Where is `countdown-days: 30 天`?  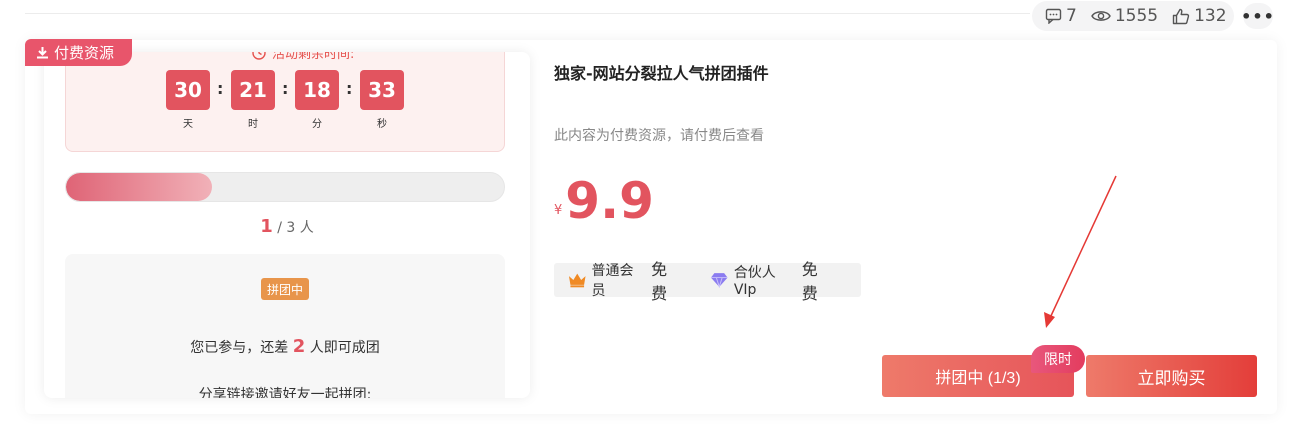
countdown-days: 30 天 is located at coordinates (188, 100).